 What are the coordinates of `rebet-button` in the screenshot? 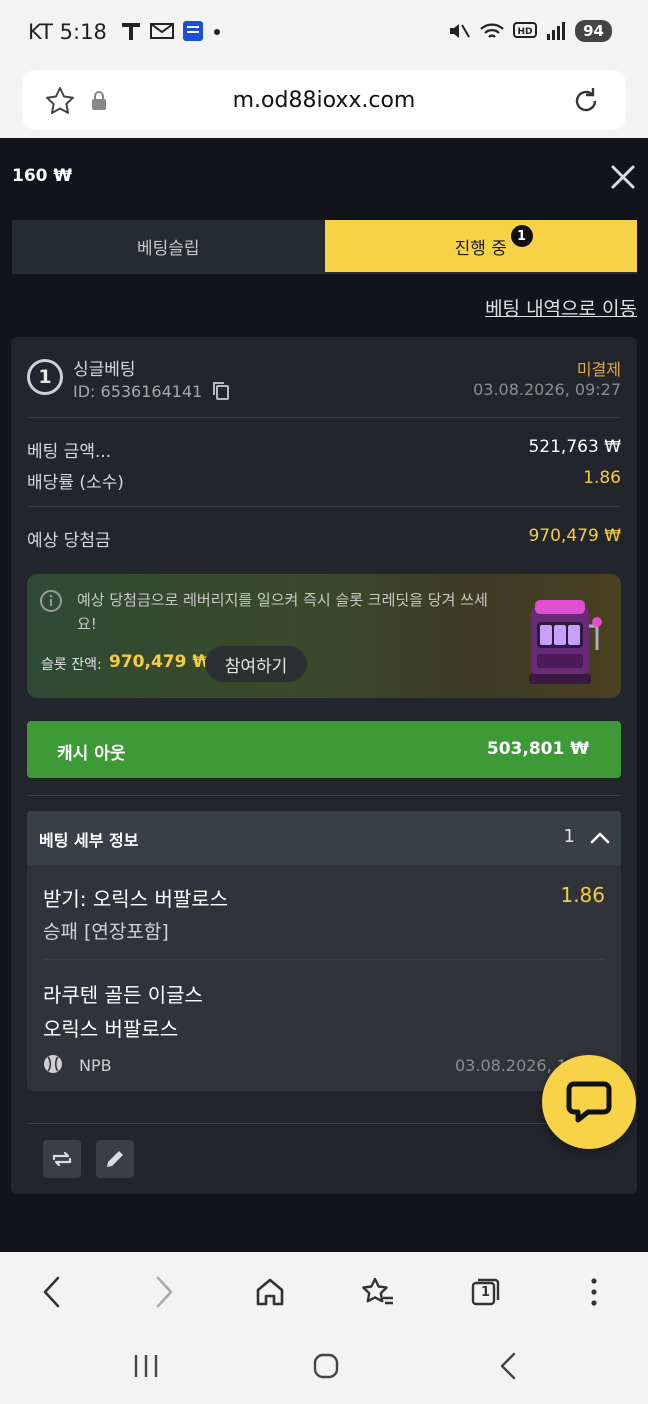 It's located at (62, 1159).